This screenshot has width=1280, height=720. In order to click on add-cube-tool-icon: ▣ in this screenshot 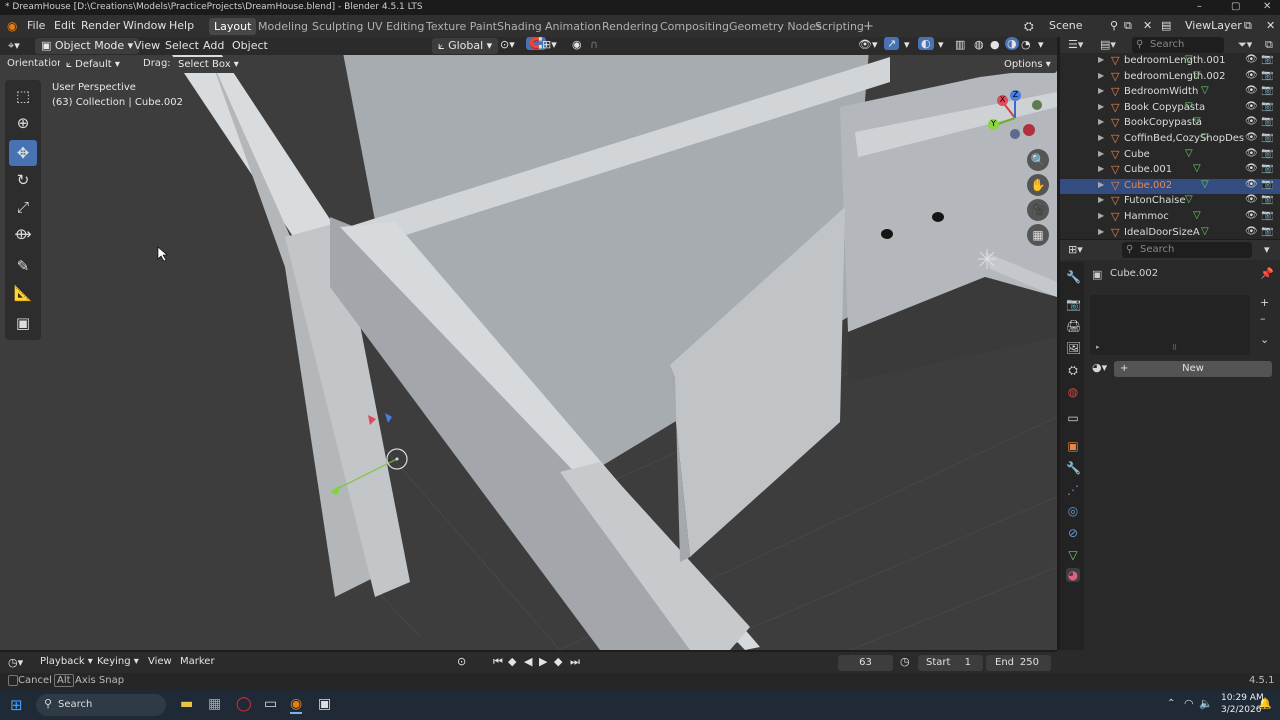, I will do `click(23, 323)`.